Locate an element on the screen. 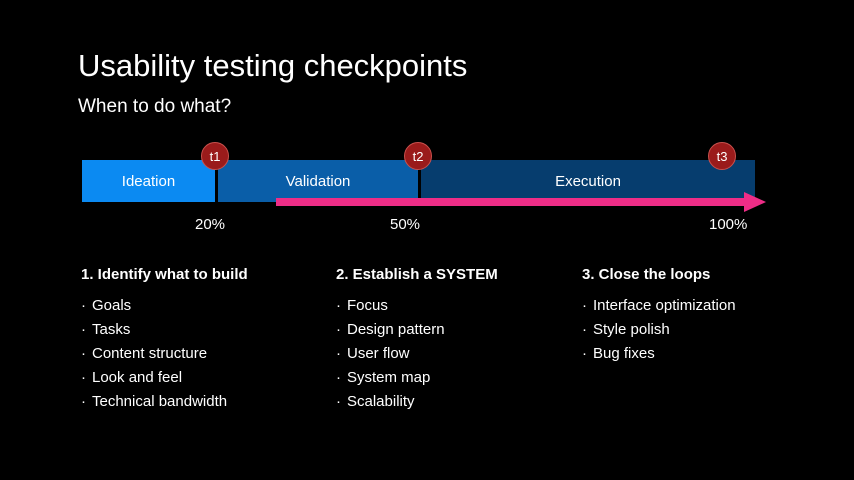 The height and width of the screenshot is (480, 854). list-item-label: Bug fixes is located at coordinates (624, 353).